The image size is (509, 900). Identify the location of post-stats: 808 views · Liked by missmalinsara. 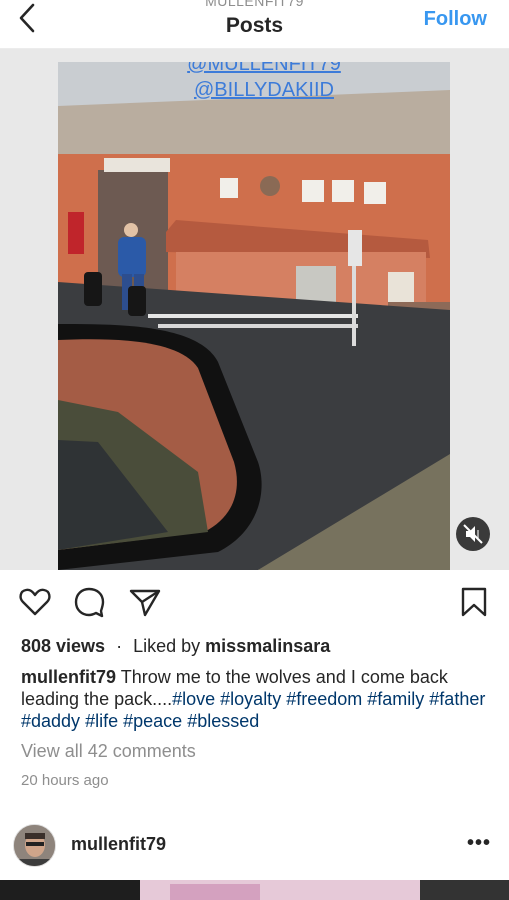
(175, 646).